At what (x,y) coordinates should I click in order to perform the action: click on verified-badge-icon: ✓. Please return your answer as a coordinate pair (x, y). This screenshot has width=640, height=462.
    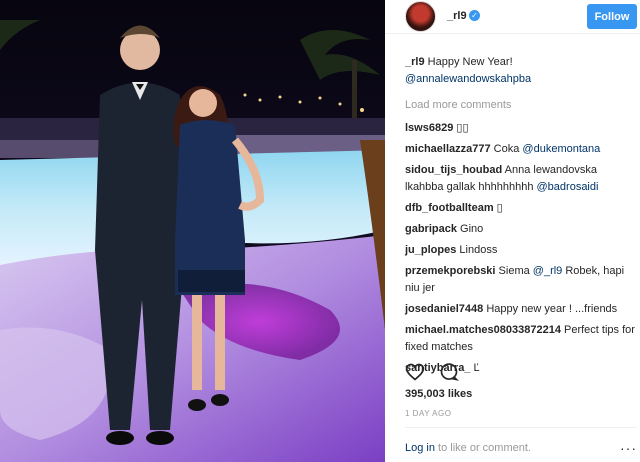
    Looking at the image, I should click on (474, 15).